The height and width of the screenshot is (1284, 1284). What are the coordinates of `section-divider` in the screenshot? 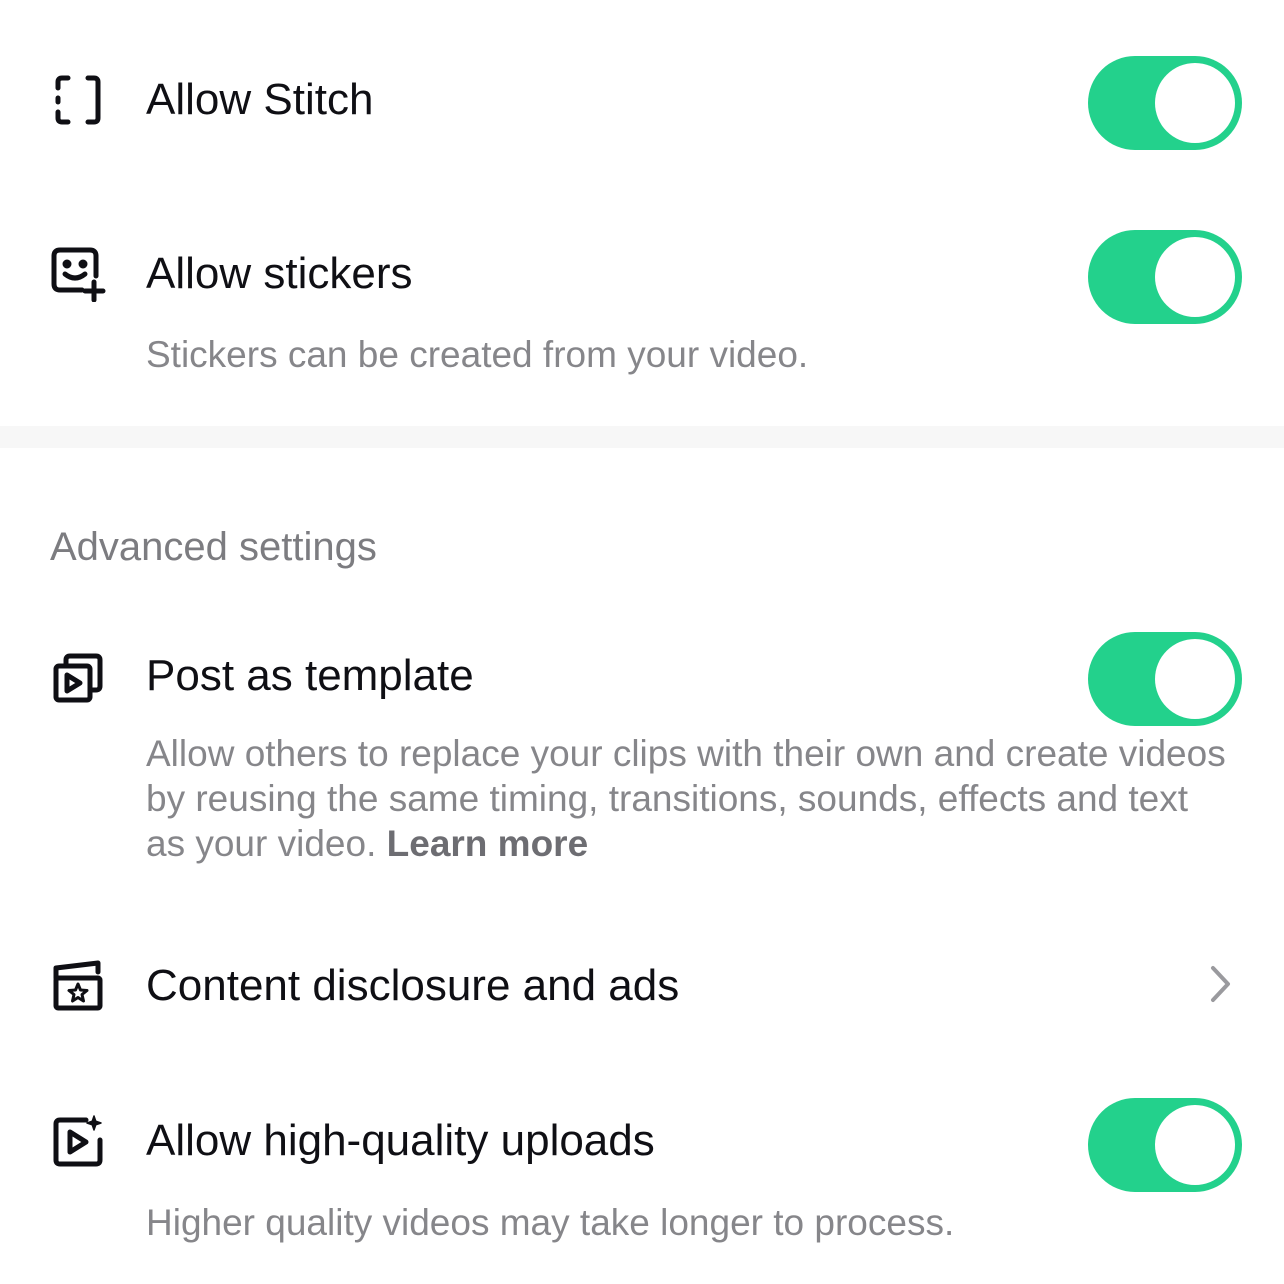 It's located at (642, 437).